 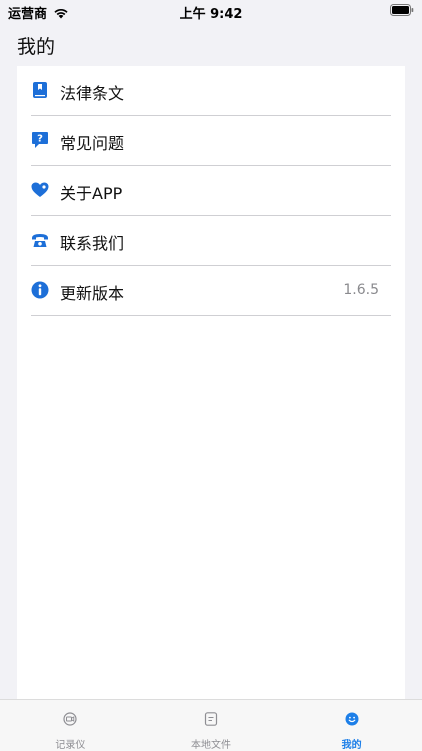 I want to click on tab-mine: 我的, so click(x=351, y=725).